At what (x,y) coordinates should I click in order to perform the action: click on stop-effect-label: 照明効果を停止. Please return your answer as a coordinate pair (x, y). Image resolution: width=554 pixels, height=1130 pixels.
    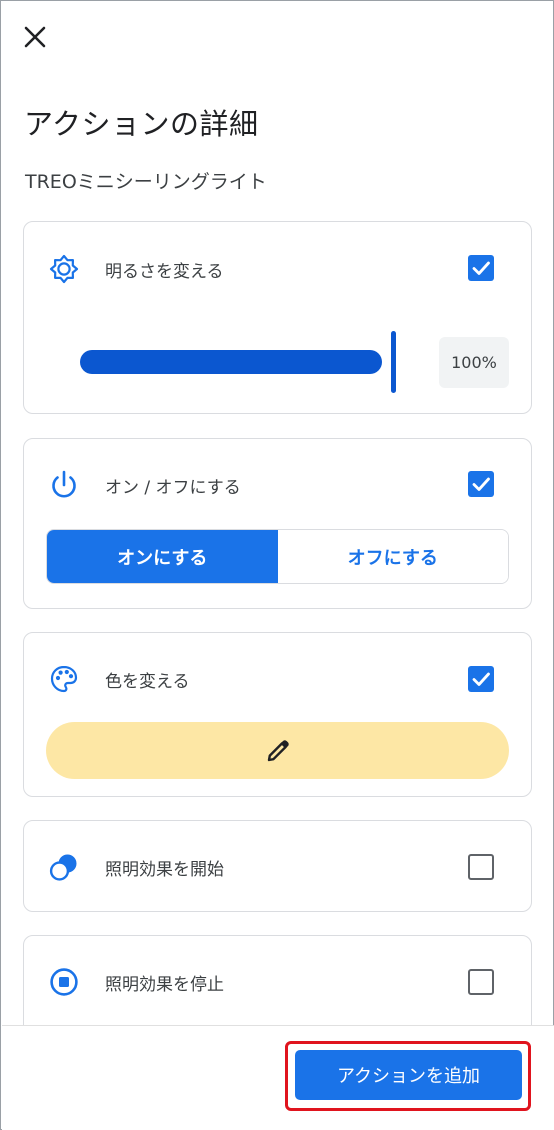
    Looking at the image, I should click on (164, 985).